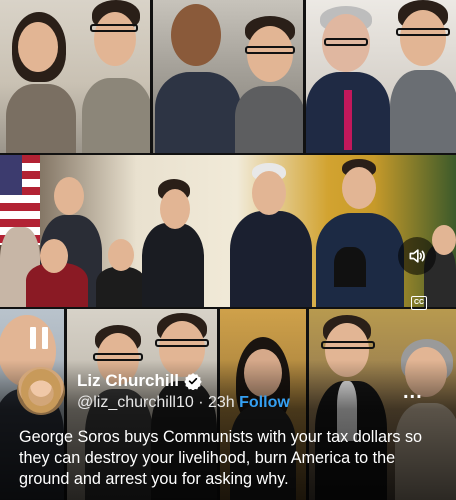  I want to click on handle-row: @liz_churchill10 · 23h Follow, so click(183, 403).